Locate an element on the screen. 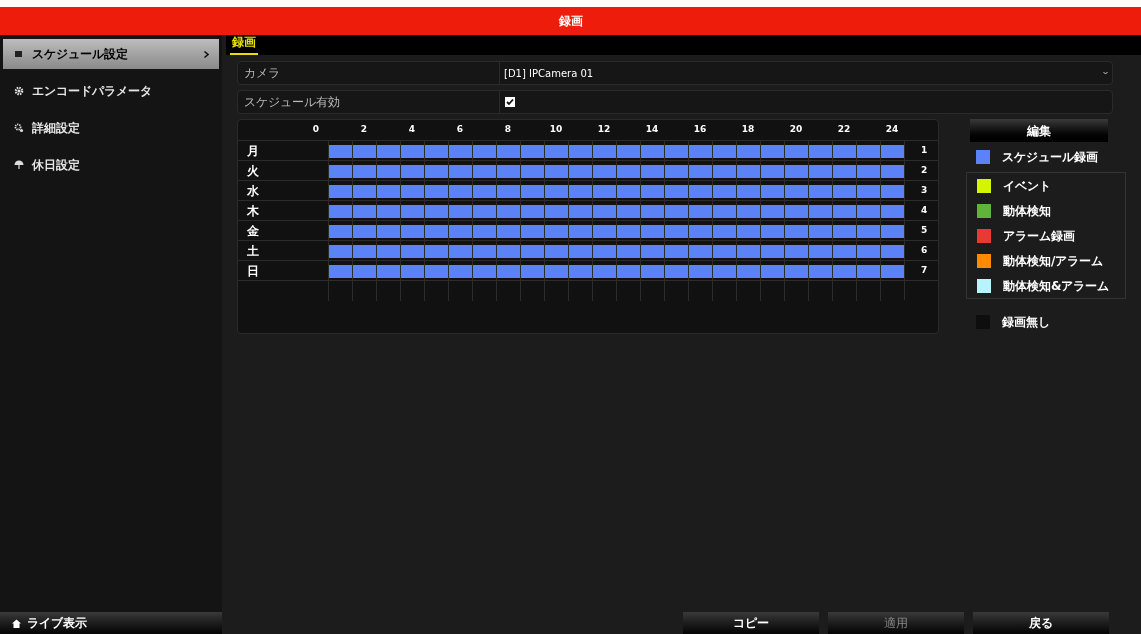  hour-label: 0 is located at coordinates (316, 130).